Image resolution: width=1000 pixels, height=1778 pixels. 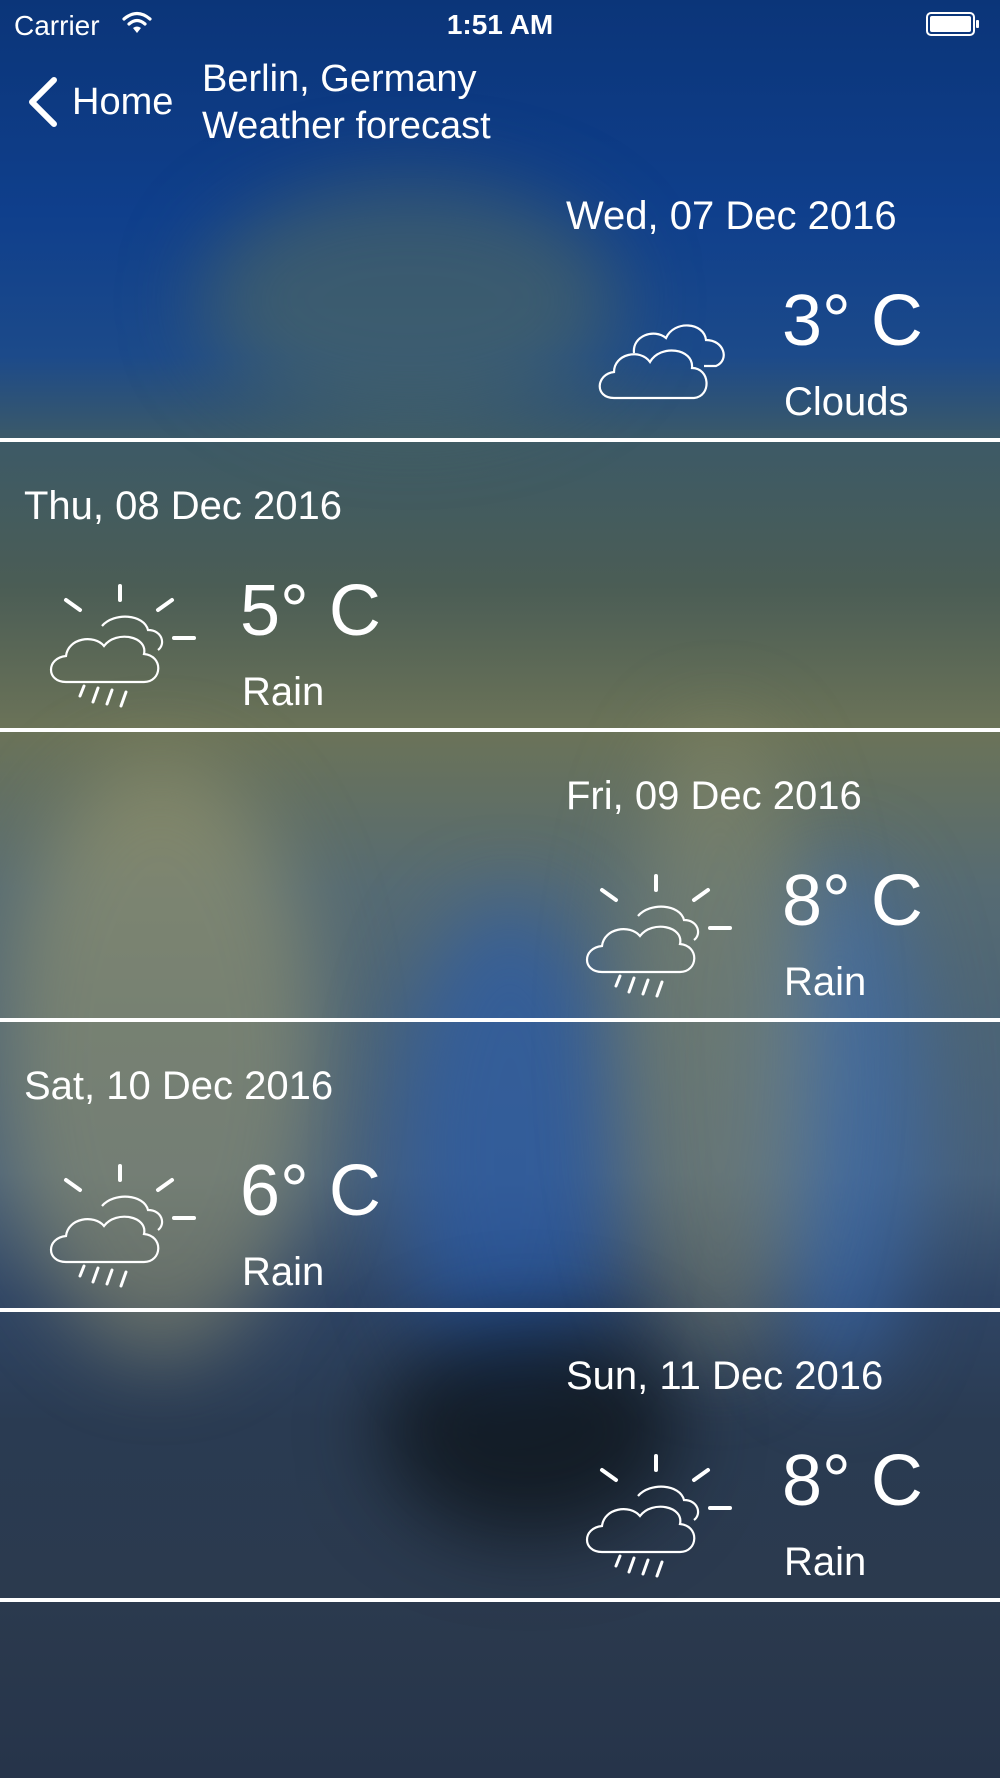 What do you see at coordinates (339, 79) in the screenshot?
I see `page-title-city: Berlin, Germany` at bounding box center [339, 79].